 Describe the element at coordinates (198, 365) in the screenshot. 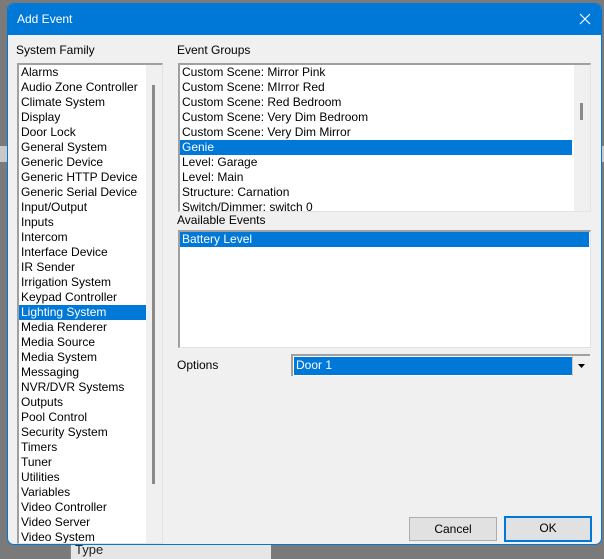

I see `options-label: Options` at that location.